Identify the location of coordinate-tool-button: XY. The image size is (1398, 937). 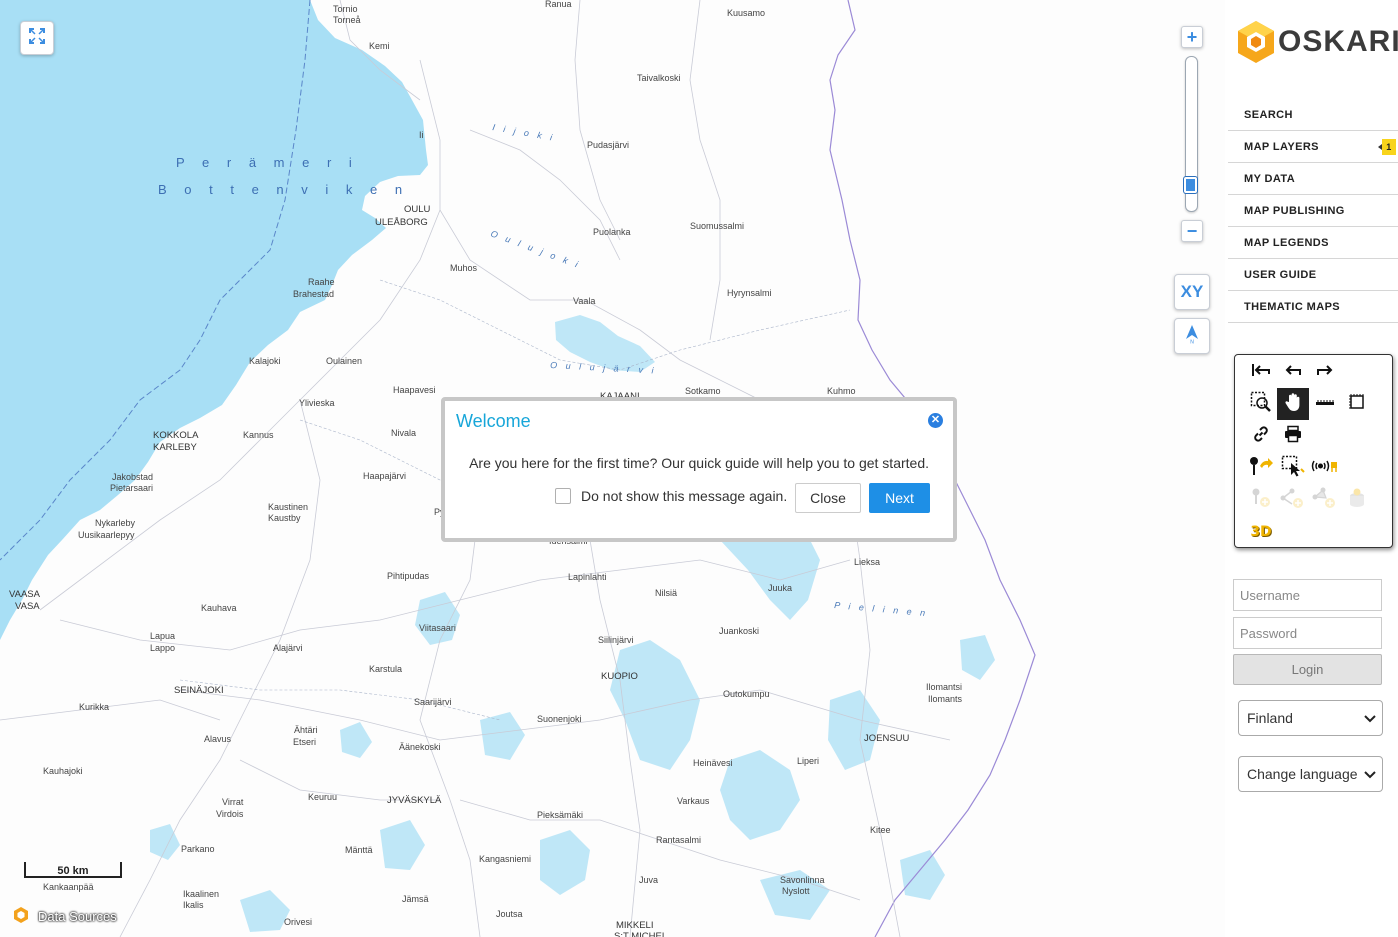
(1192, 292).